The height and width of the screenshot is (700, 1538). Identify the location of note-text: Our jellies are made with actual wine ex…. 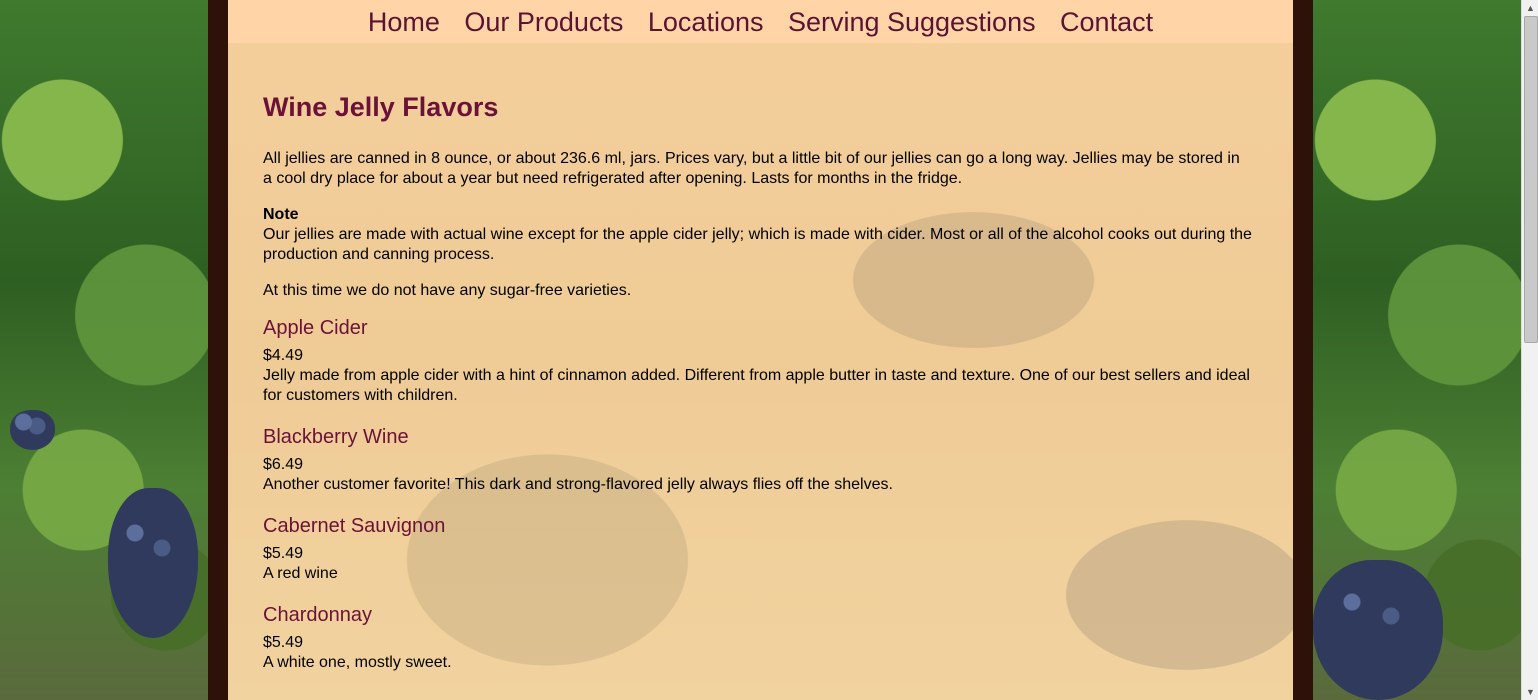
(757, 244).